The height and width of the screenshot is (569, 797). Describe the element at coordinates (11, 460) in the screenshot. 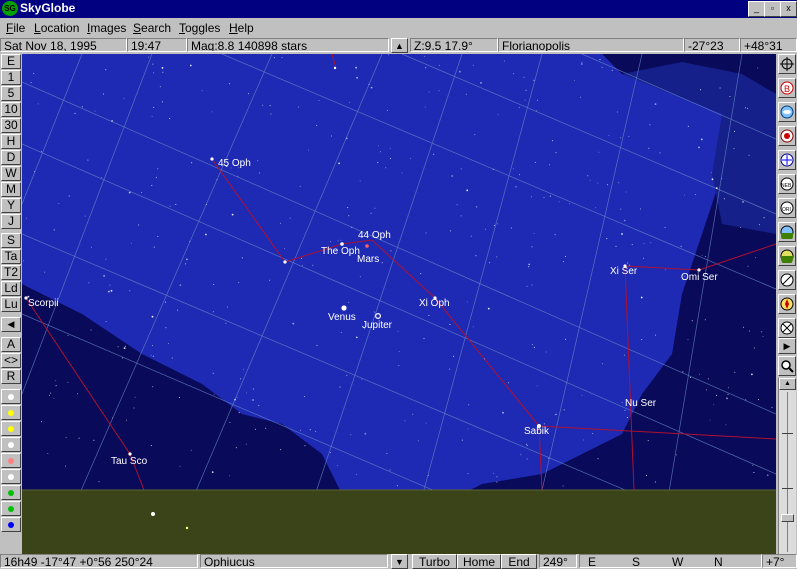

I see `color-dot-red-button` at that location.